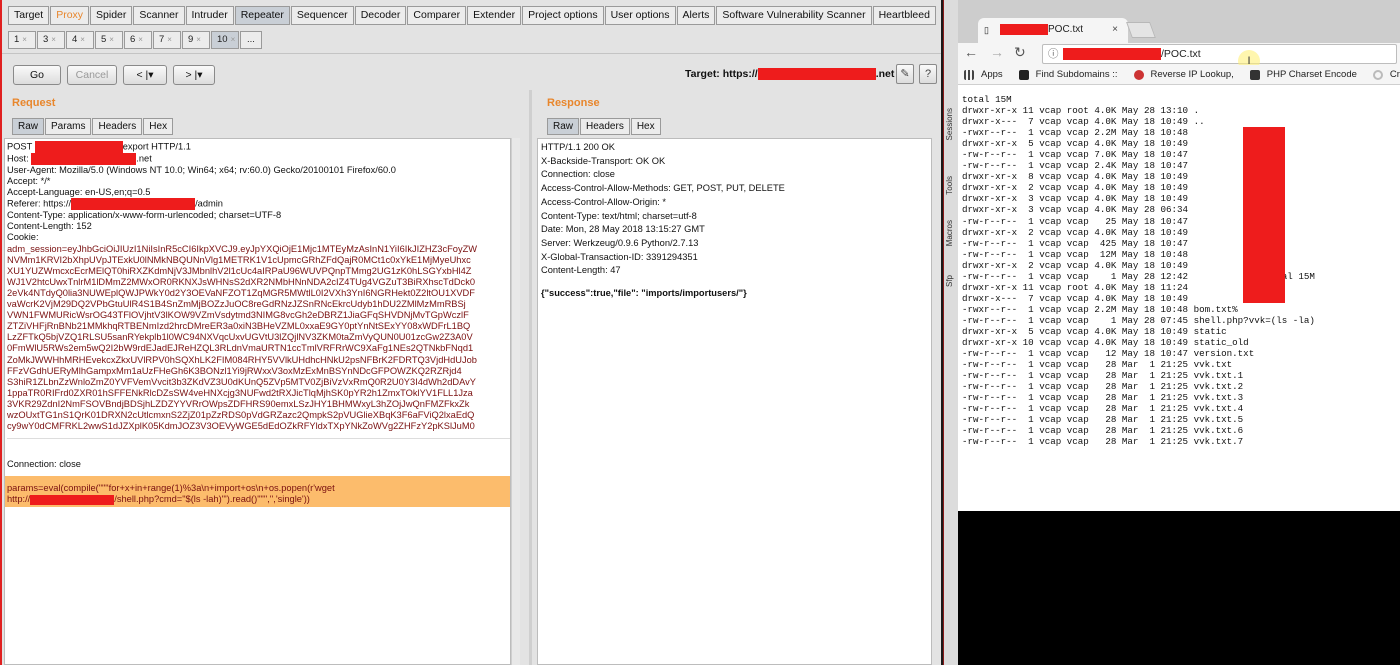 The height and width of the screenshot is (665, 1400). Describe the element at coordinates (971, 52) in the screenshot. I see `back-arrow-icon: ←` at that location.